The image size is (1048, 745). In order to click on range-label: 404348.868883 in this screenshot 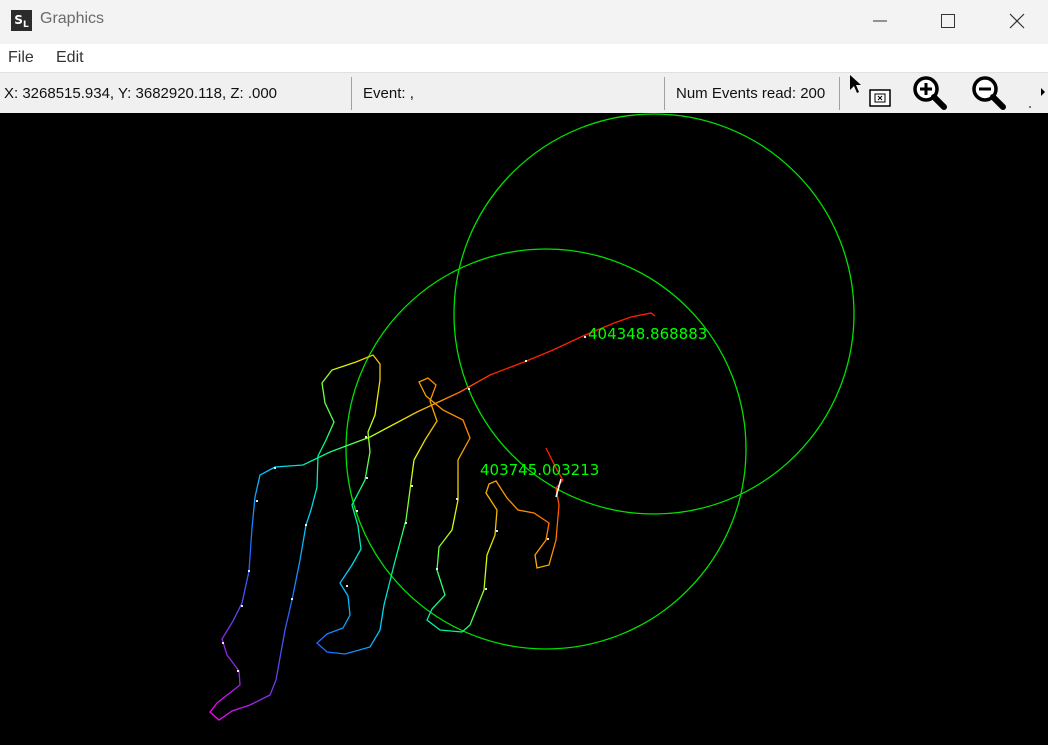, I will do `click(647, 334)`.